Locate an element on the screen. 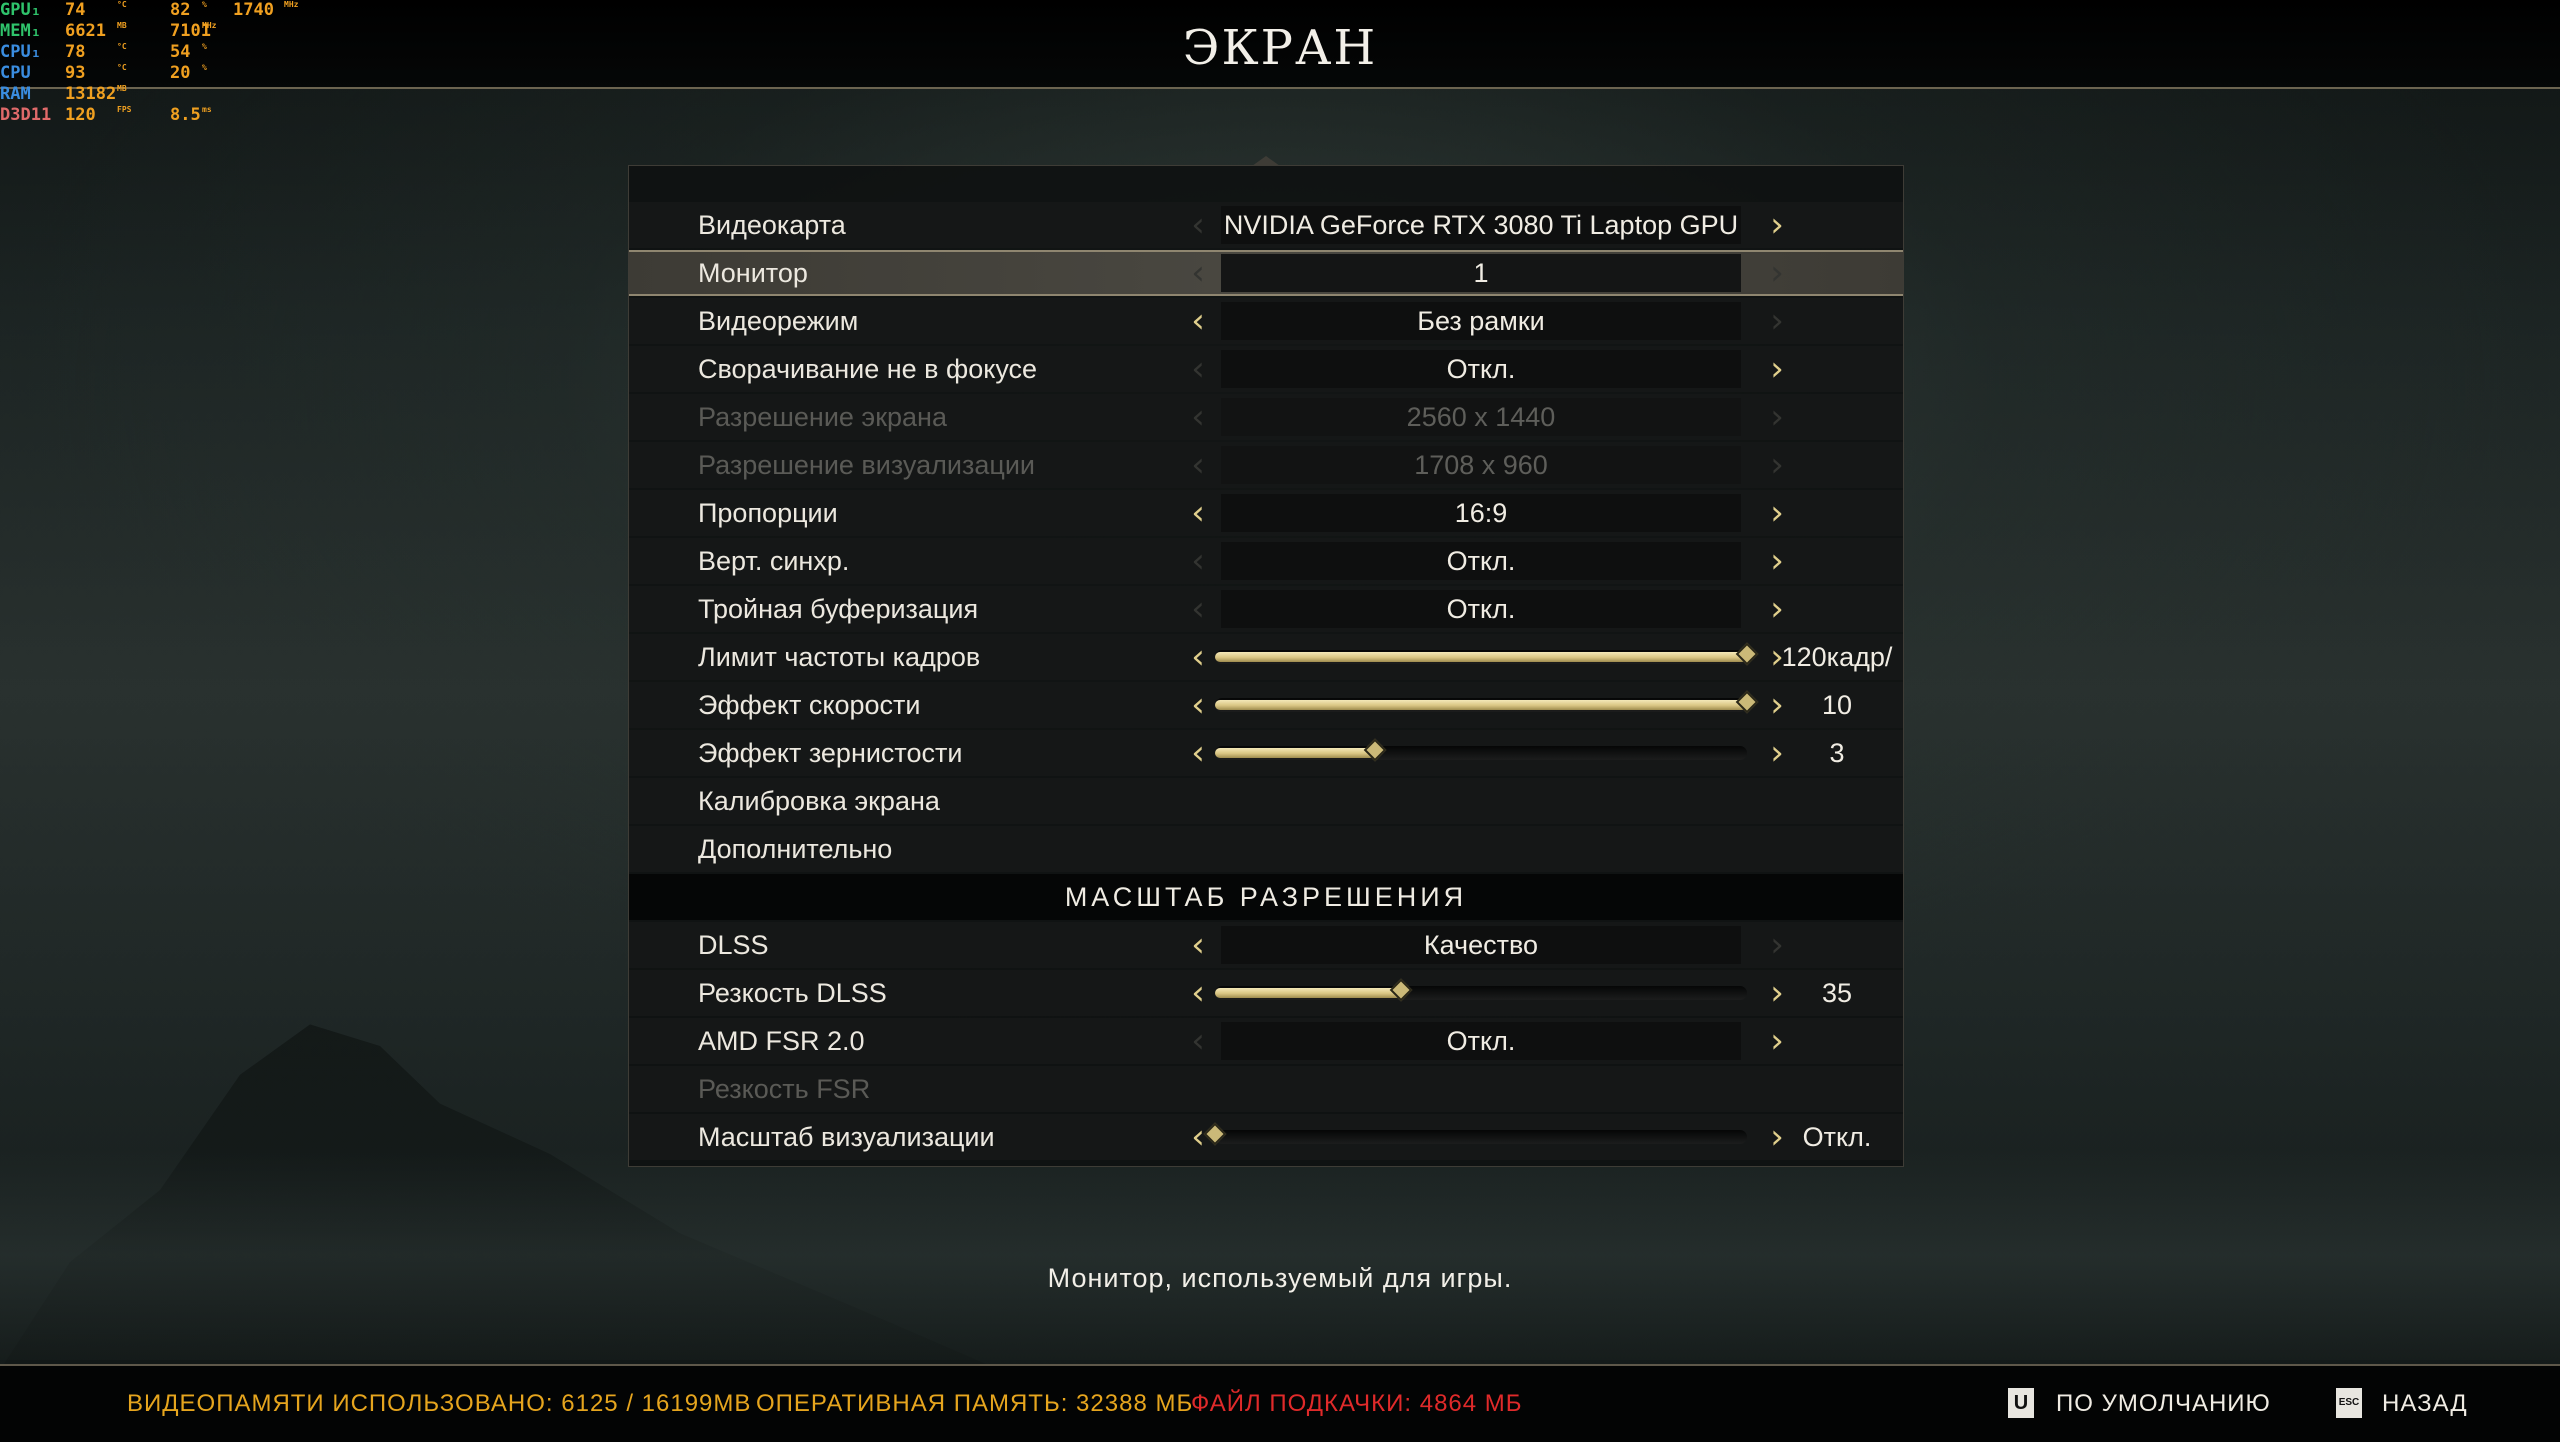 The image size is (2560, 1442). setting-label: Масштаб визуализации is located at coordinates (846, 1137).